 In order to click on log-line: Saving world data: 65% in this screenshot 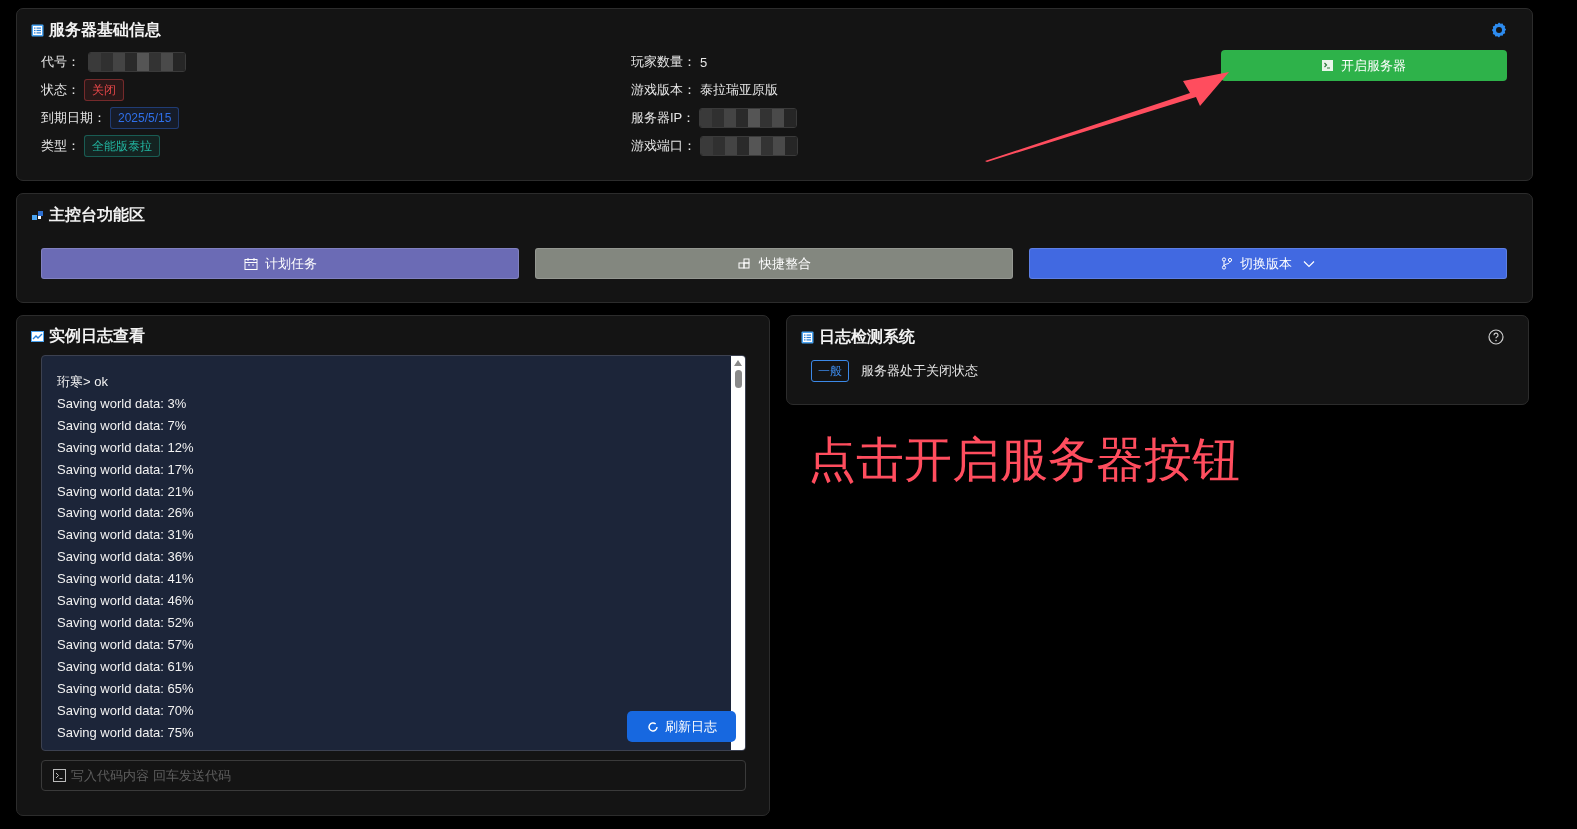, I will do `click(125, 688)`.